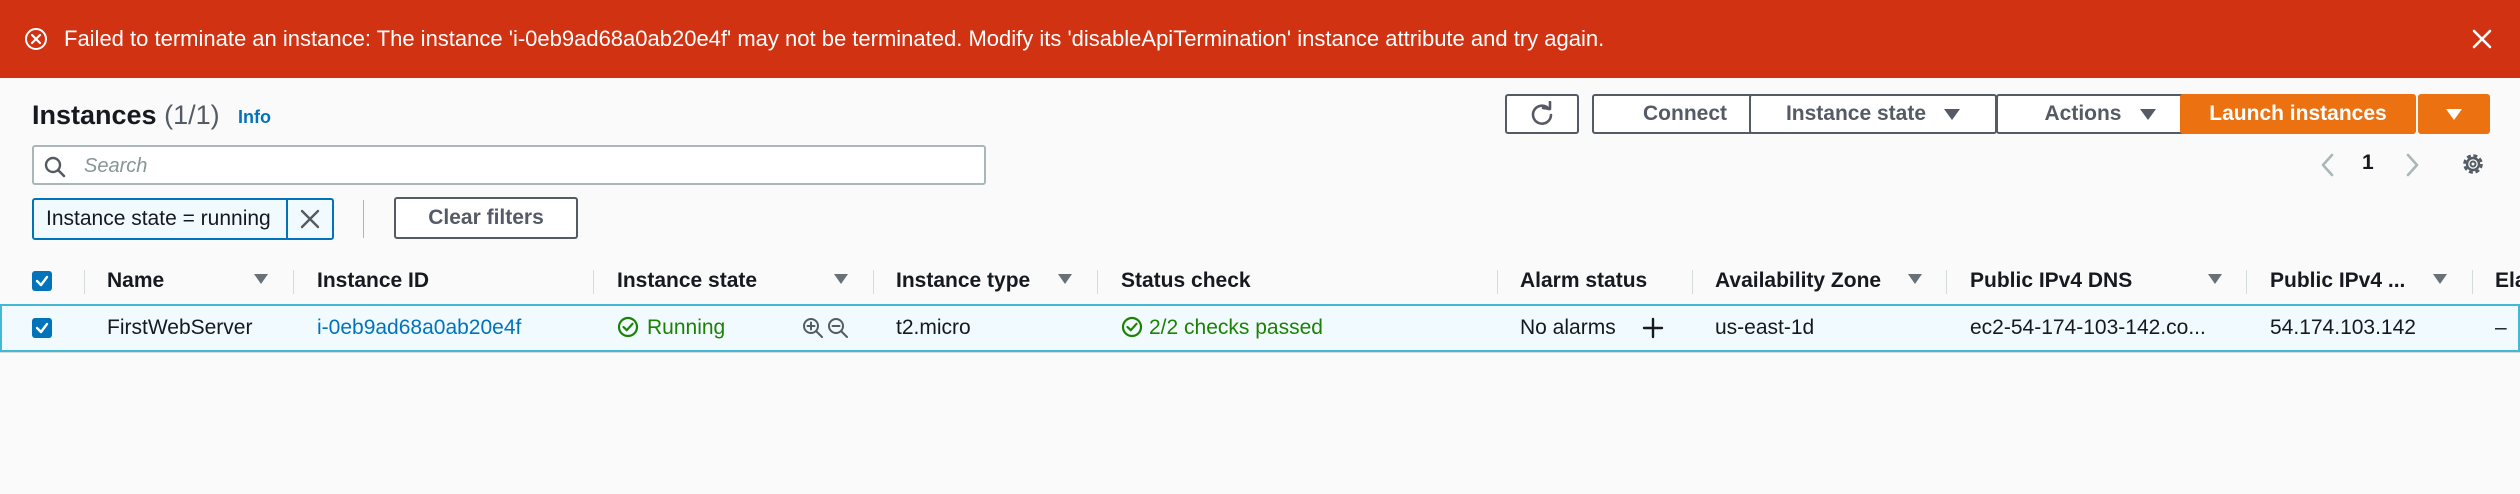 This screenshot has width=2520, height=494. I want to click on column-header-public-dns: Public IPv4 DNS, so click(2051, 281).